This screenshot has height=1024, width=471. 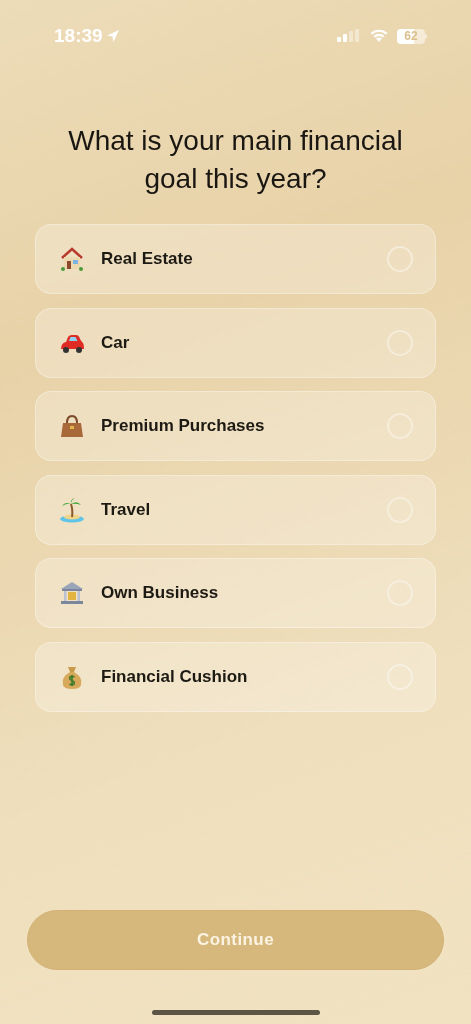 I want to click on question-title: What is your main financial goal this year?, so click(x=235, y=160).